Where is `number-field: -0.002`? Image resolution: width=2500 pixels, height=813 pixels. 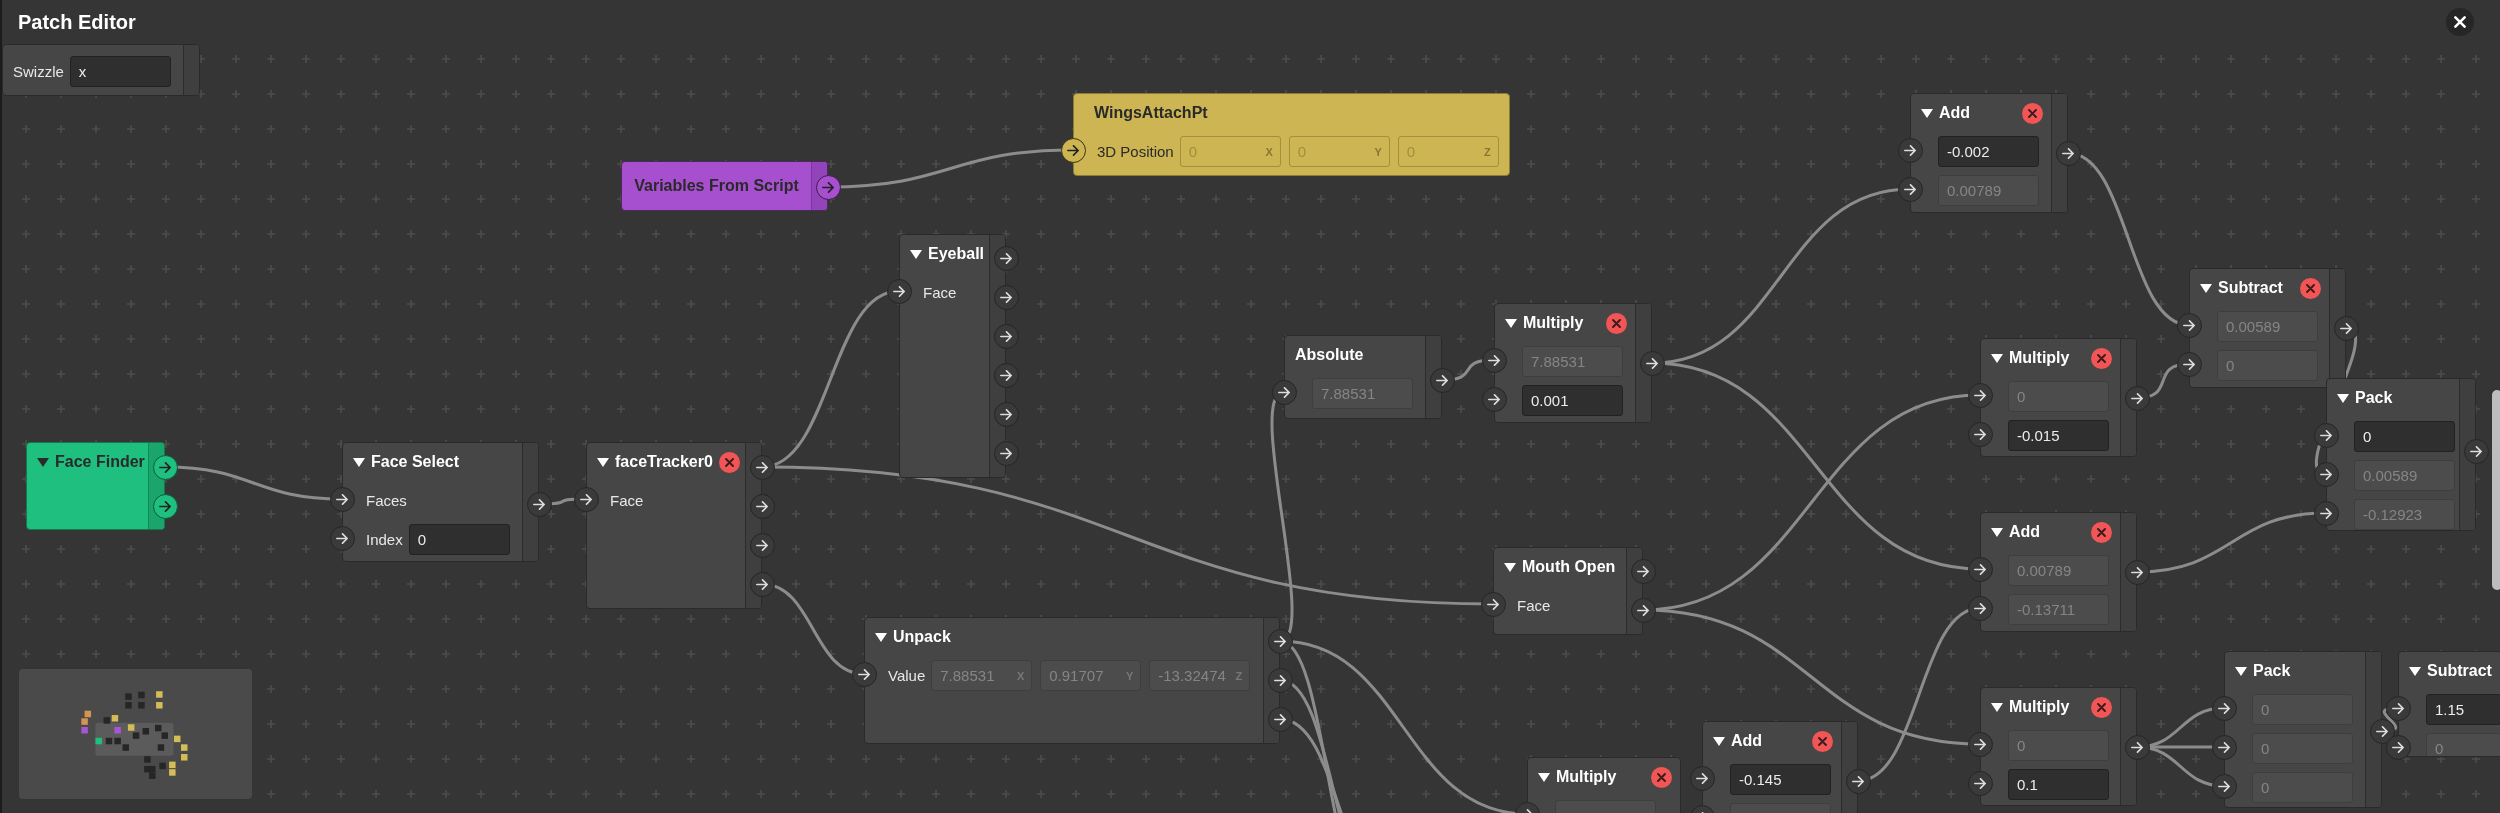
number-field: -0.002 is located at coordinates (1988, 151).